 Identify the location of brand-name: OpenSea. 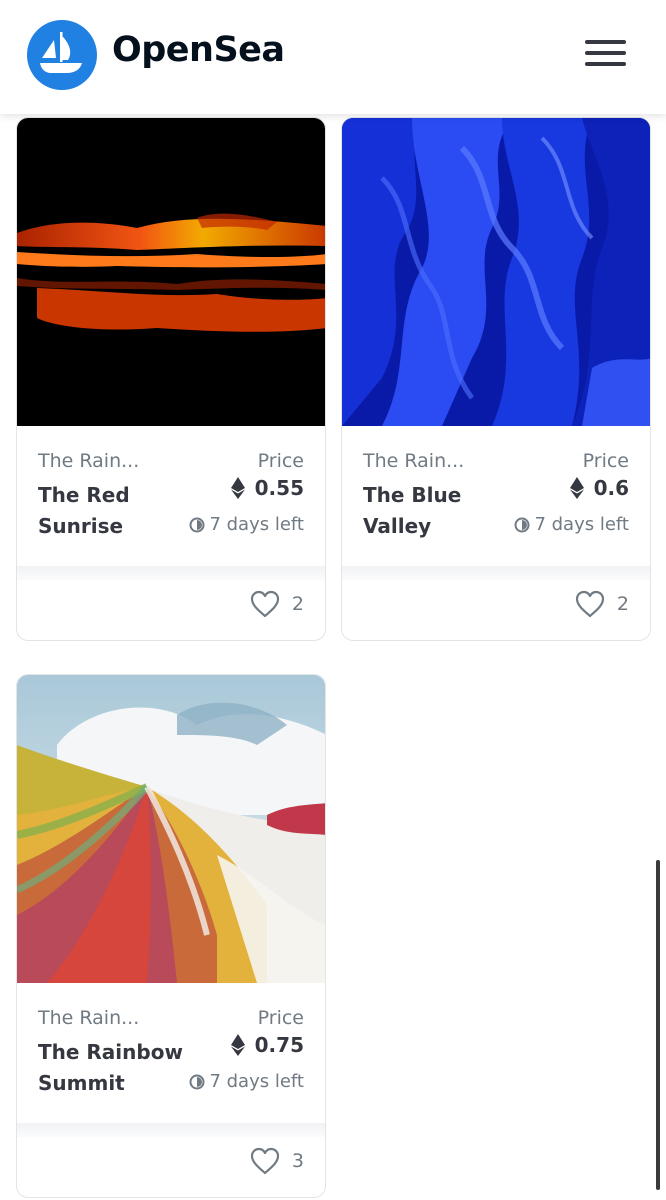
(198, 50).